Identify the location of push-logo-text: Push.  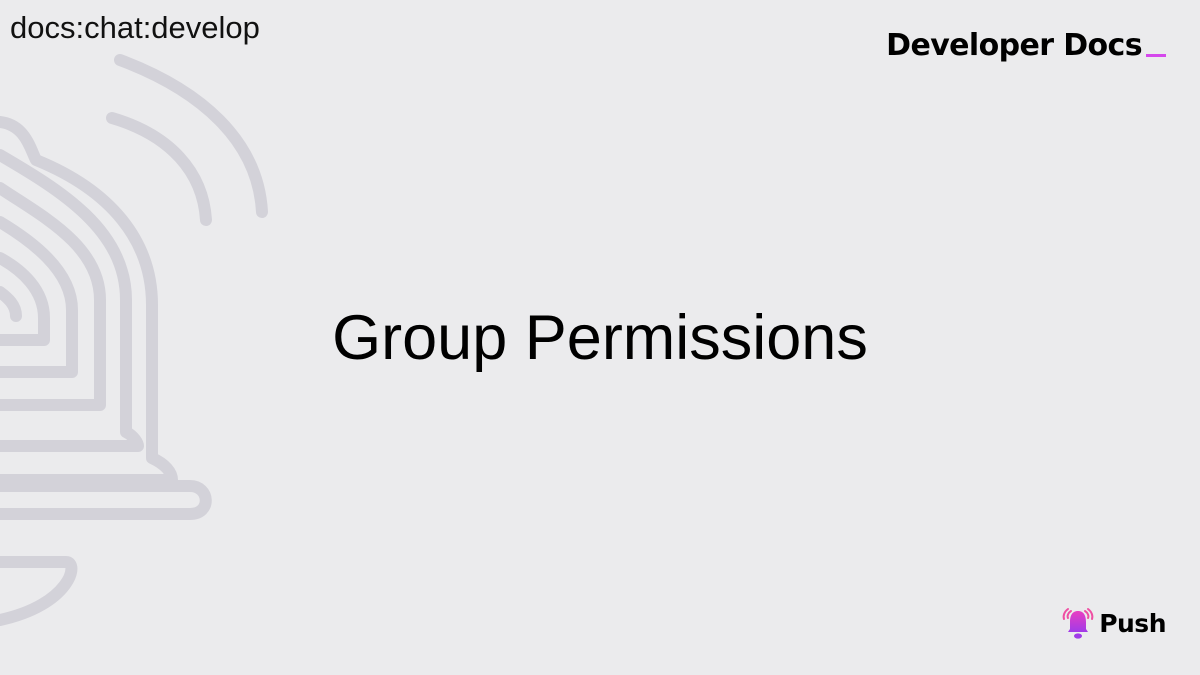
(1132, 623).